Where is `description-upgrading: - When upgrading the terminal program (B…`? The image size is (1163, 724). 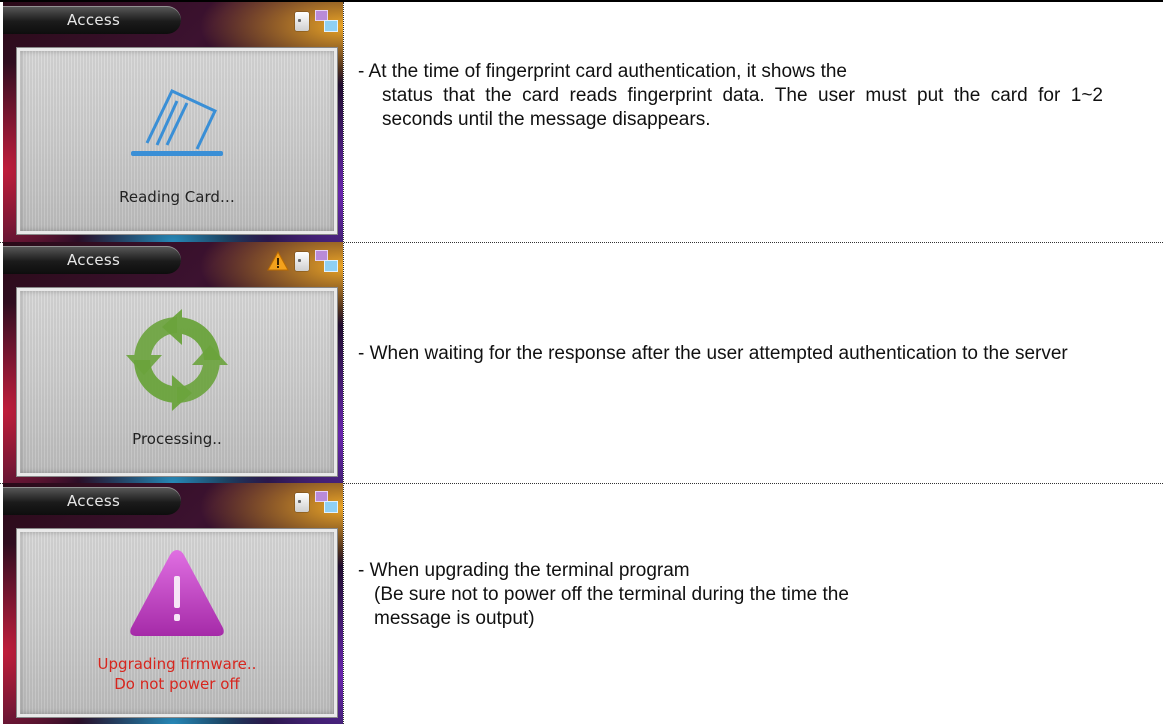
description-upgrading: - When upgrading the terminal program (B… is located at coordinates (730, 595).